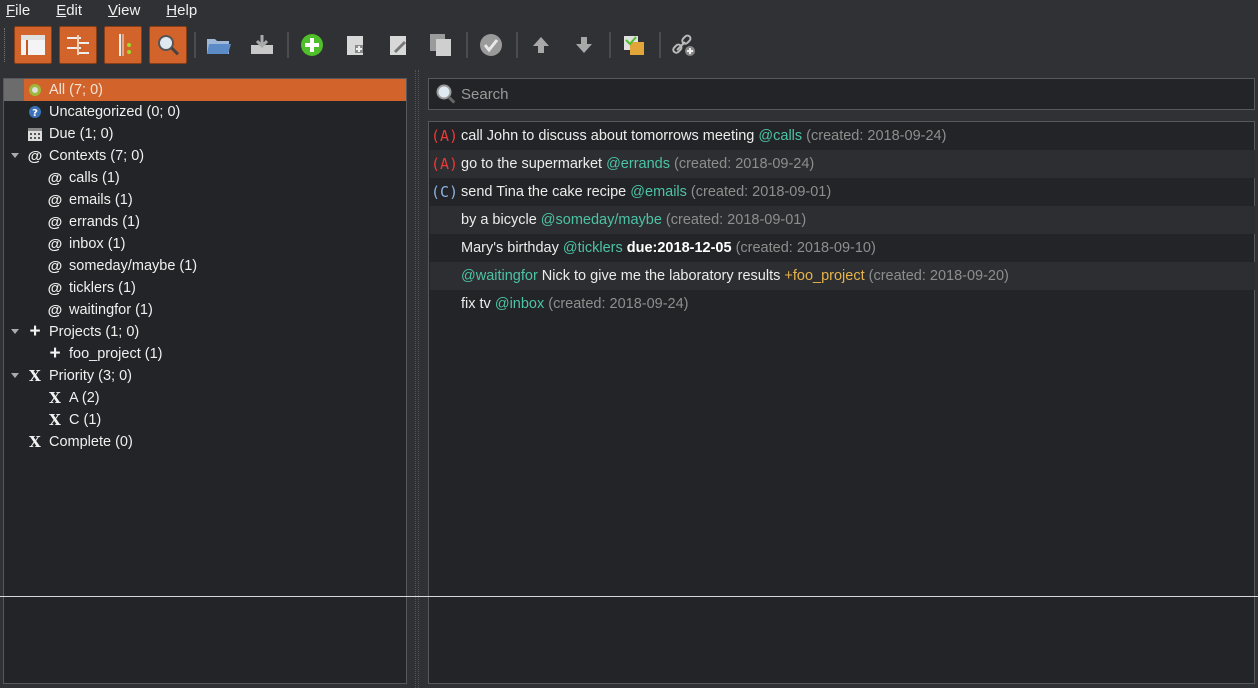 The image size is (1258, 688). Describe the element at coordinates (66, 10) in the screenshot. I see `menu-edit: Edit` at that location.